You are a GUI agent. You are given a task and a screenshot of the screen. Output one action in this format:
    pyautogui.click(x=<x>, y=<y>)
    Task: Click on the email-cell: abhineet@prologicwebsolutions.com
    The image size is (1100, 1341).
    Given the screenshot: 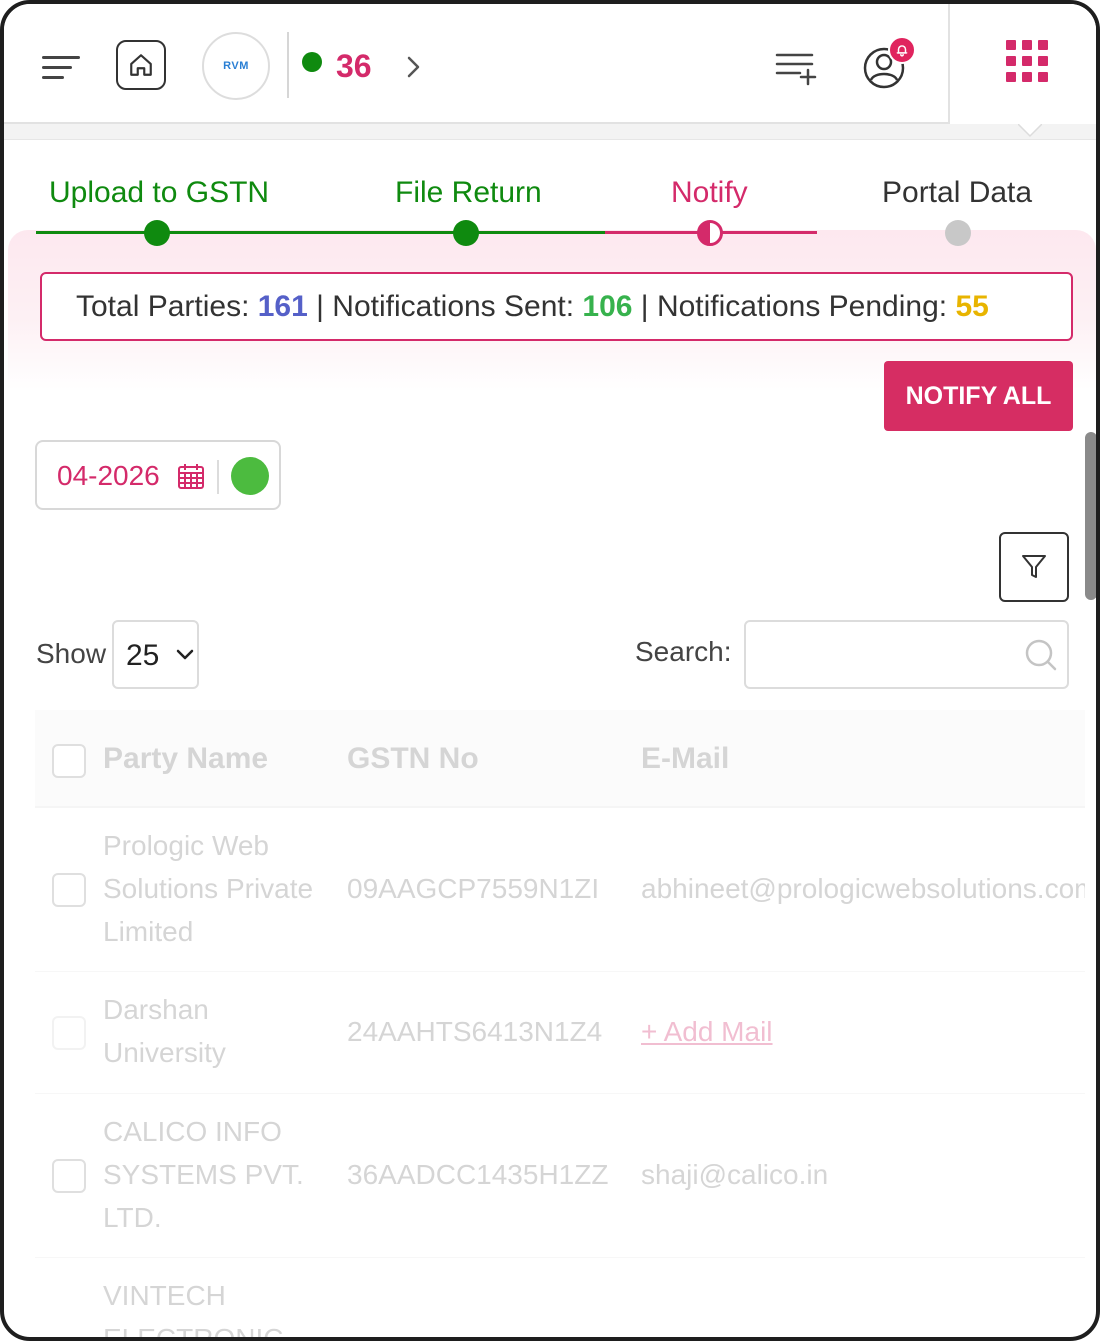 What is the action you would take?
    pyautogui.click(x=863, y=888)
    